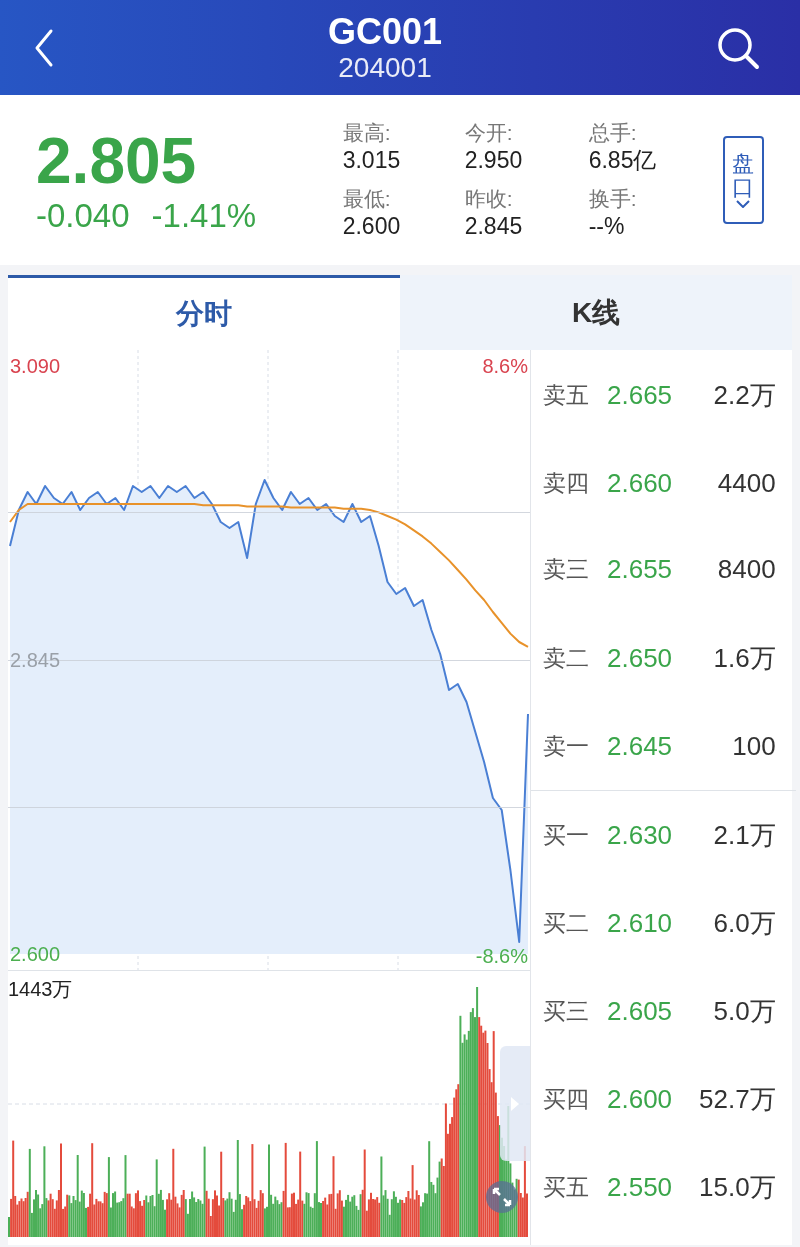  Describe the element at coordinates (566, 1099) in the screenshot. I see `level-label: 买四` at that location.